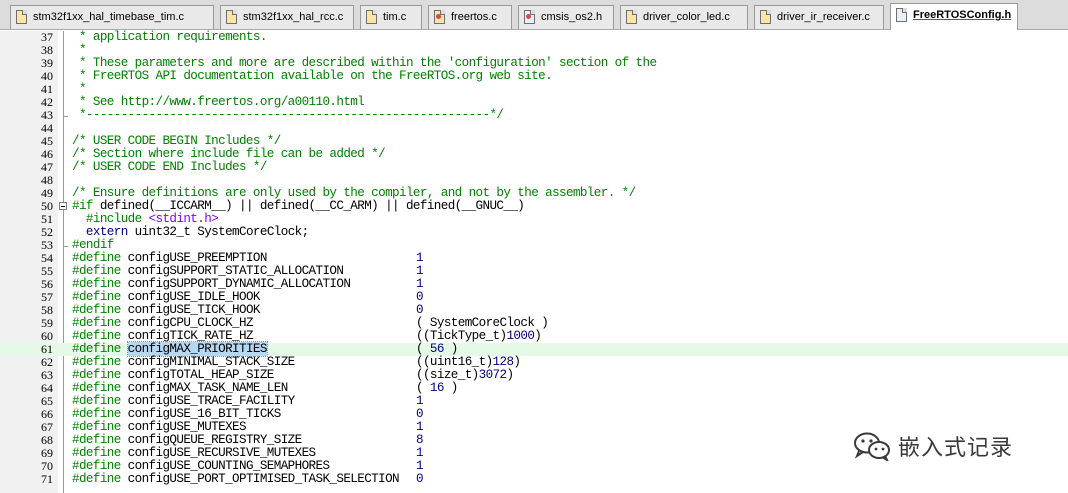 This screenshot has width=1068, height=493. I want to click on tab-label: stm32f1xx_hal_timebase_tim.c, so click(109, 17).